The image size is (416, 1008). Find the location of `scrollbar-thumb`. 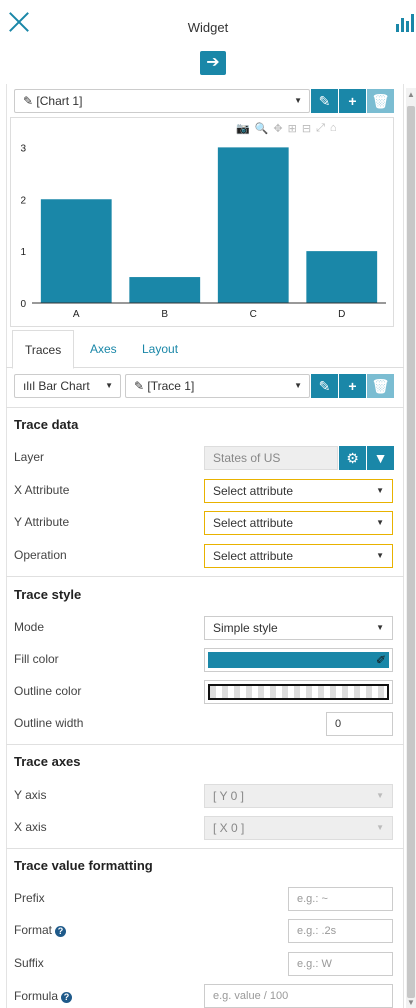

scrollbar-thumb is located at coordinates (411, 552).